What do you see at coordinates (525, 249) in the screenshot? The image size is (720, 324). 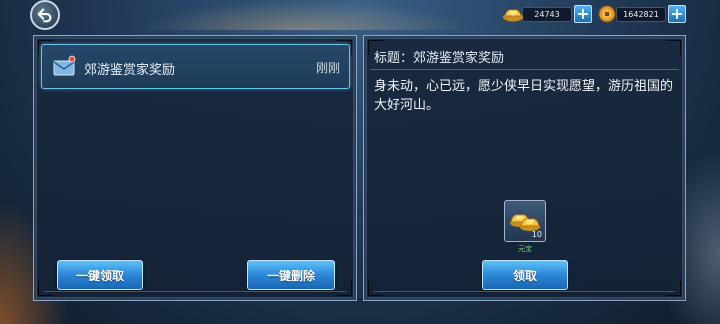 I see `reward-item-name: 元宝` at bounding box center [525, 249].